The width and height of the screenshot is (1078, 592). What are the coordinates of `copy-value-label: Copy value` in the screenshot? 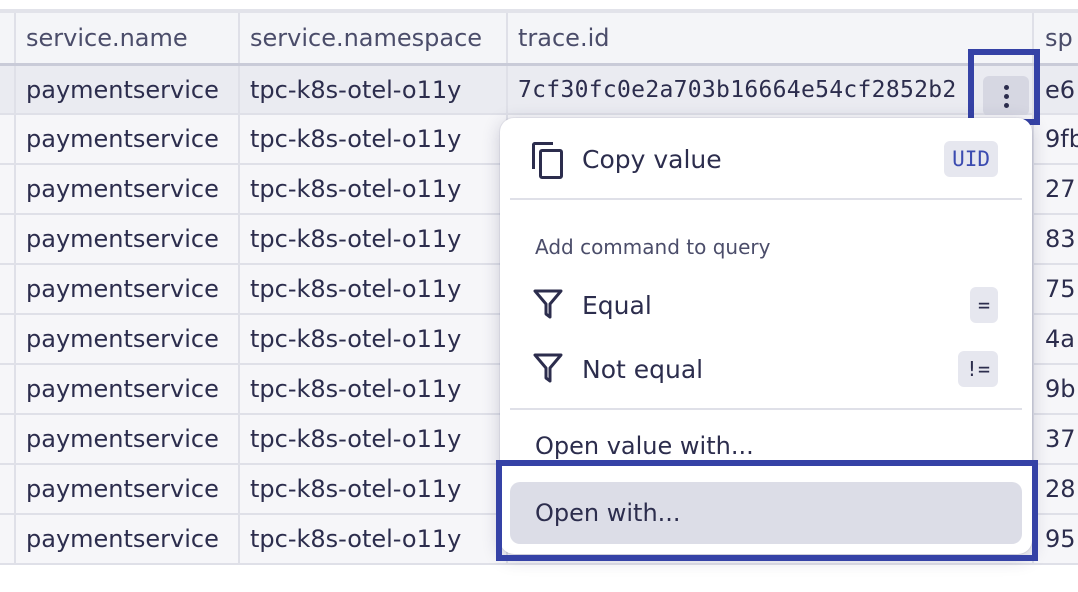 It's located at (652, 159).